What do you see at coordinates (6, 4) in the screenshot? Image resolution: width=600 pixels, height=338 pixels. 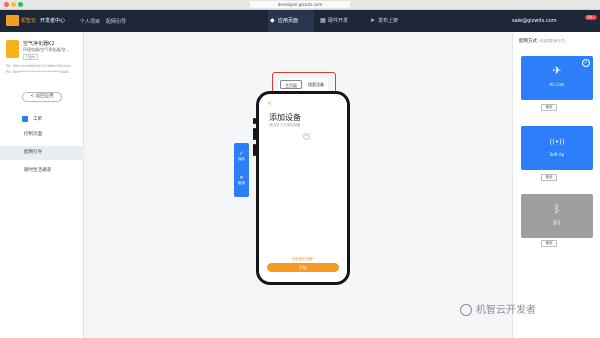 I see `close-window-icon` at bounding box center [6, 4].